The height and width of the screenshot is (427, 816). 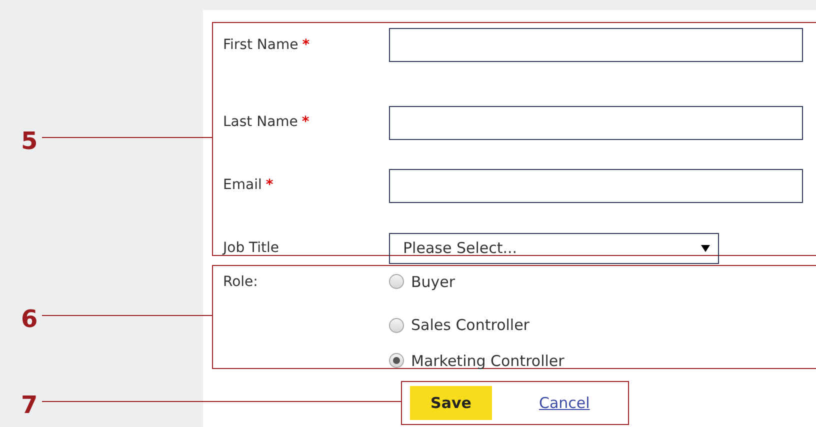 What do you see at coordinates (470, 325) in the screenshot?
I see `radio-label: Sales Controller` at bounding box center [470, 325].